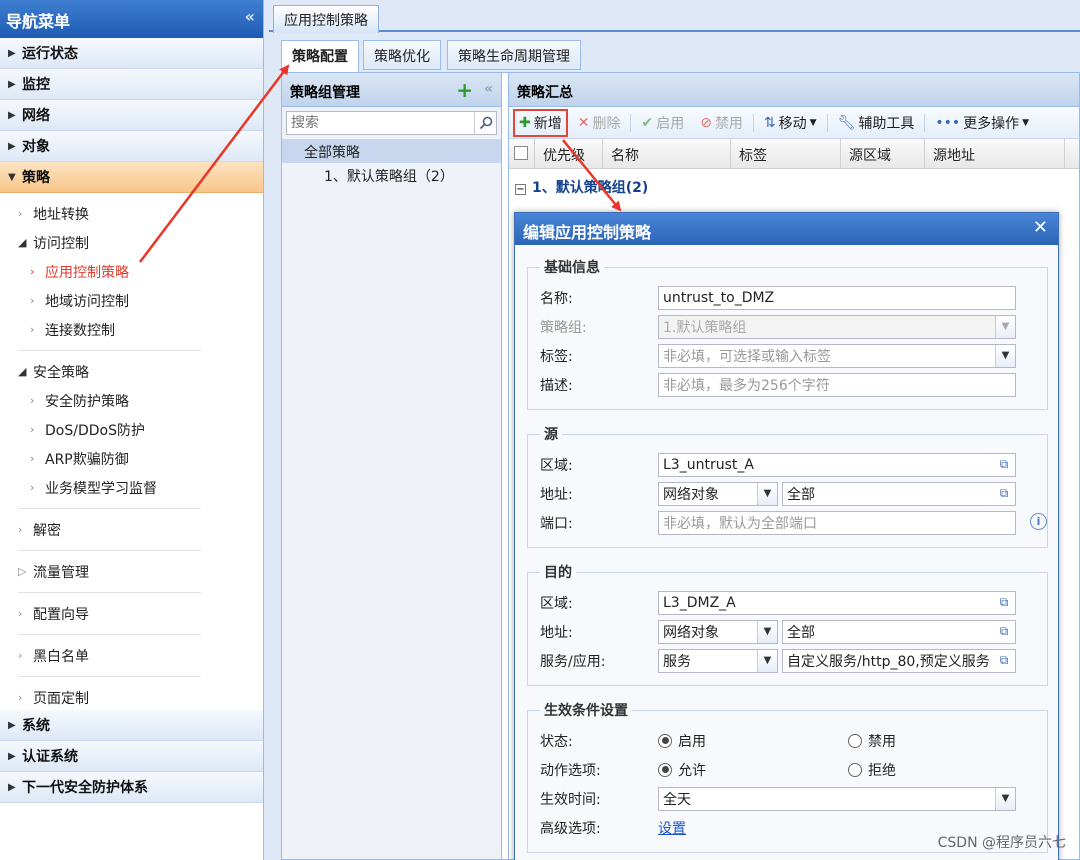 This screenshot has width=1080, height=860. I want to click on nav-item-nat: › 地址转换, so click(131, 213).